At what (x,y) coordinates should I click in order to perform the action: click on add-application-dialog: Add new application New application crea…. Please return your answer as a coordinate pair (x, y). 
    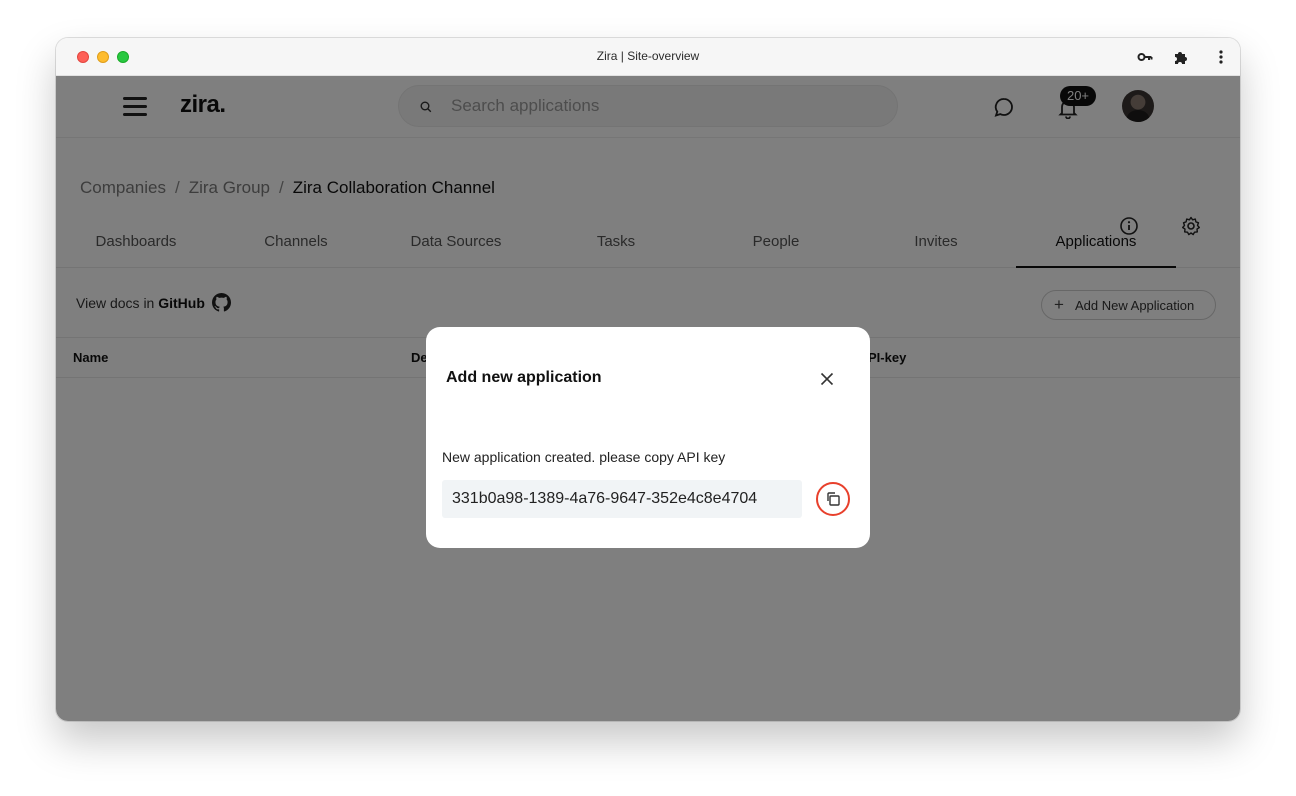
    Looking at the image, I should click on (648, 437).